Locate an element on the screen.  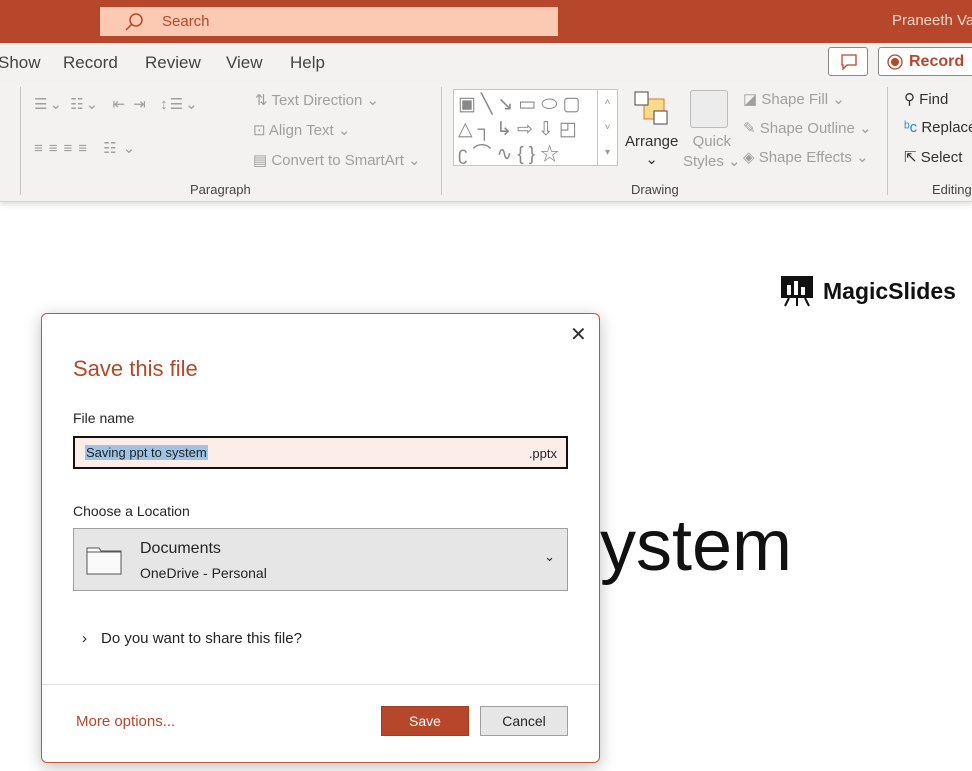
record-button: Record is located at coordinates (925, 61).